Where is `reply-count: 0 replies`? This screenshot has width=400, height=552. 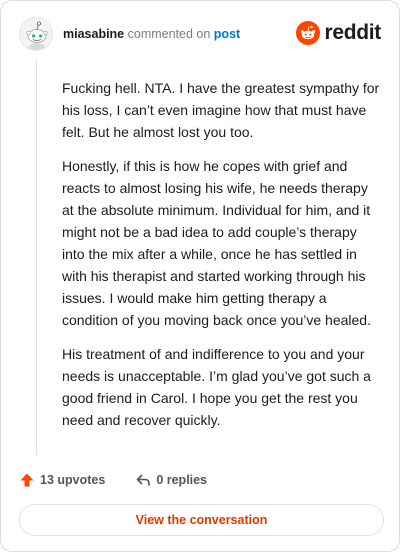 reply-count: 0 replies is located at coordinates (182, 480).